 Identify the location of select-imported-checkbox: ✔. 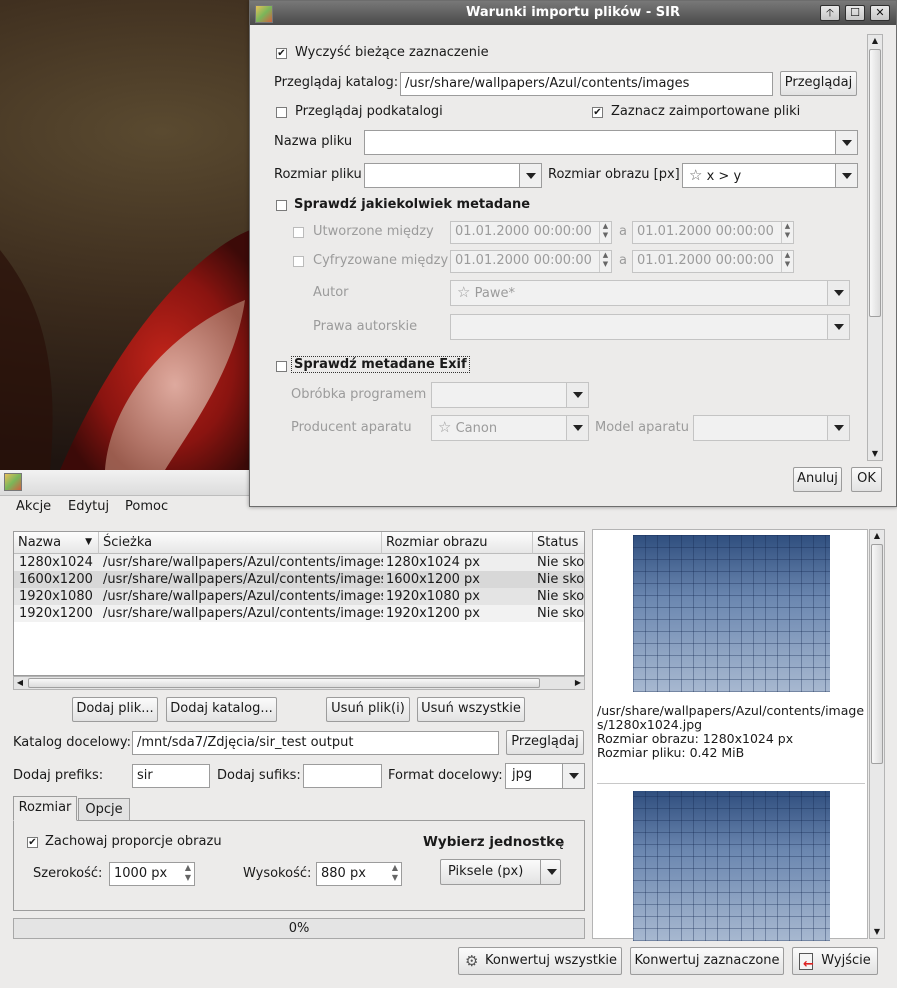
(597, 112).